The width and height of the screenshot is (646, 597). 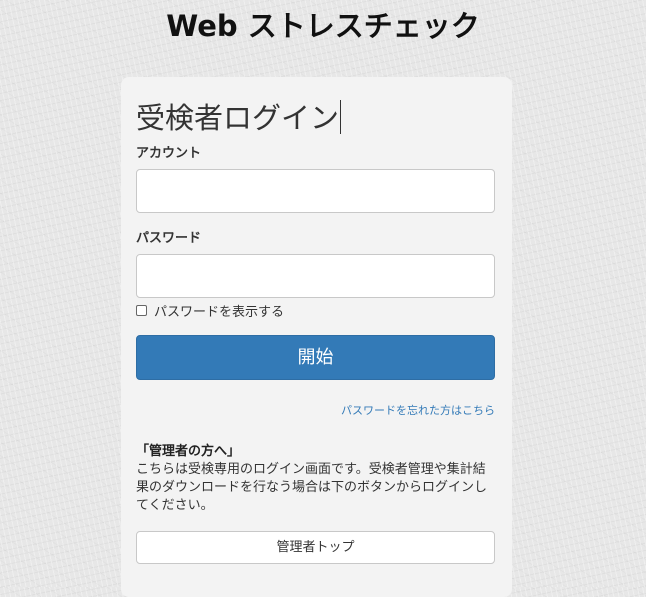 What do you see at coordinates (169, 238) in the screenshot?
I see `password-label: パスワード` at bounding box center [169, 238].